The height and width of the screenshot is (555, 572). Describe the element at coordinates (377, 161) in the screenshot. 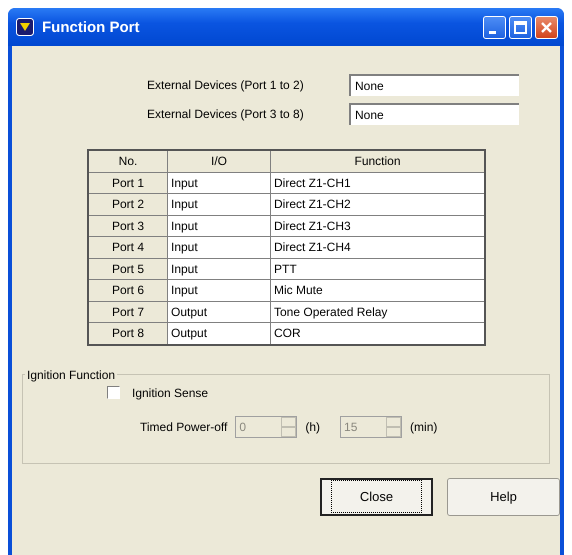

I see `column-header: Function` at that location.